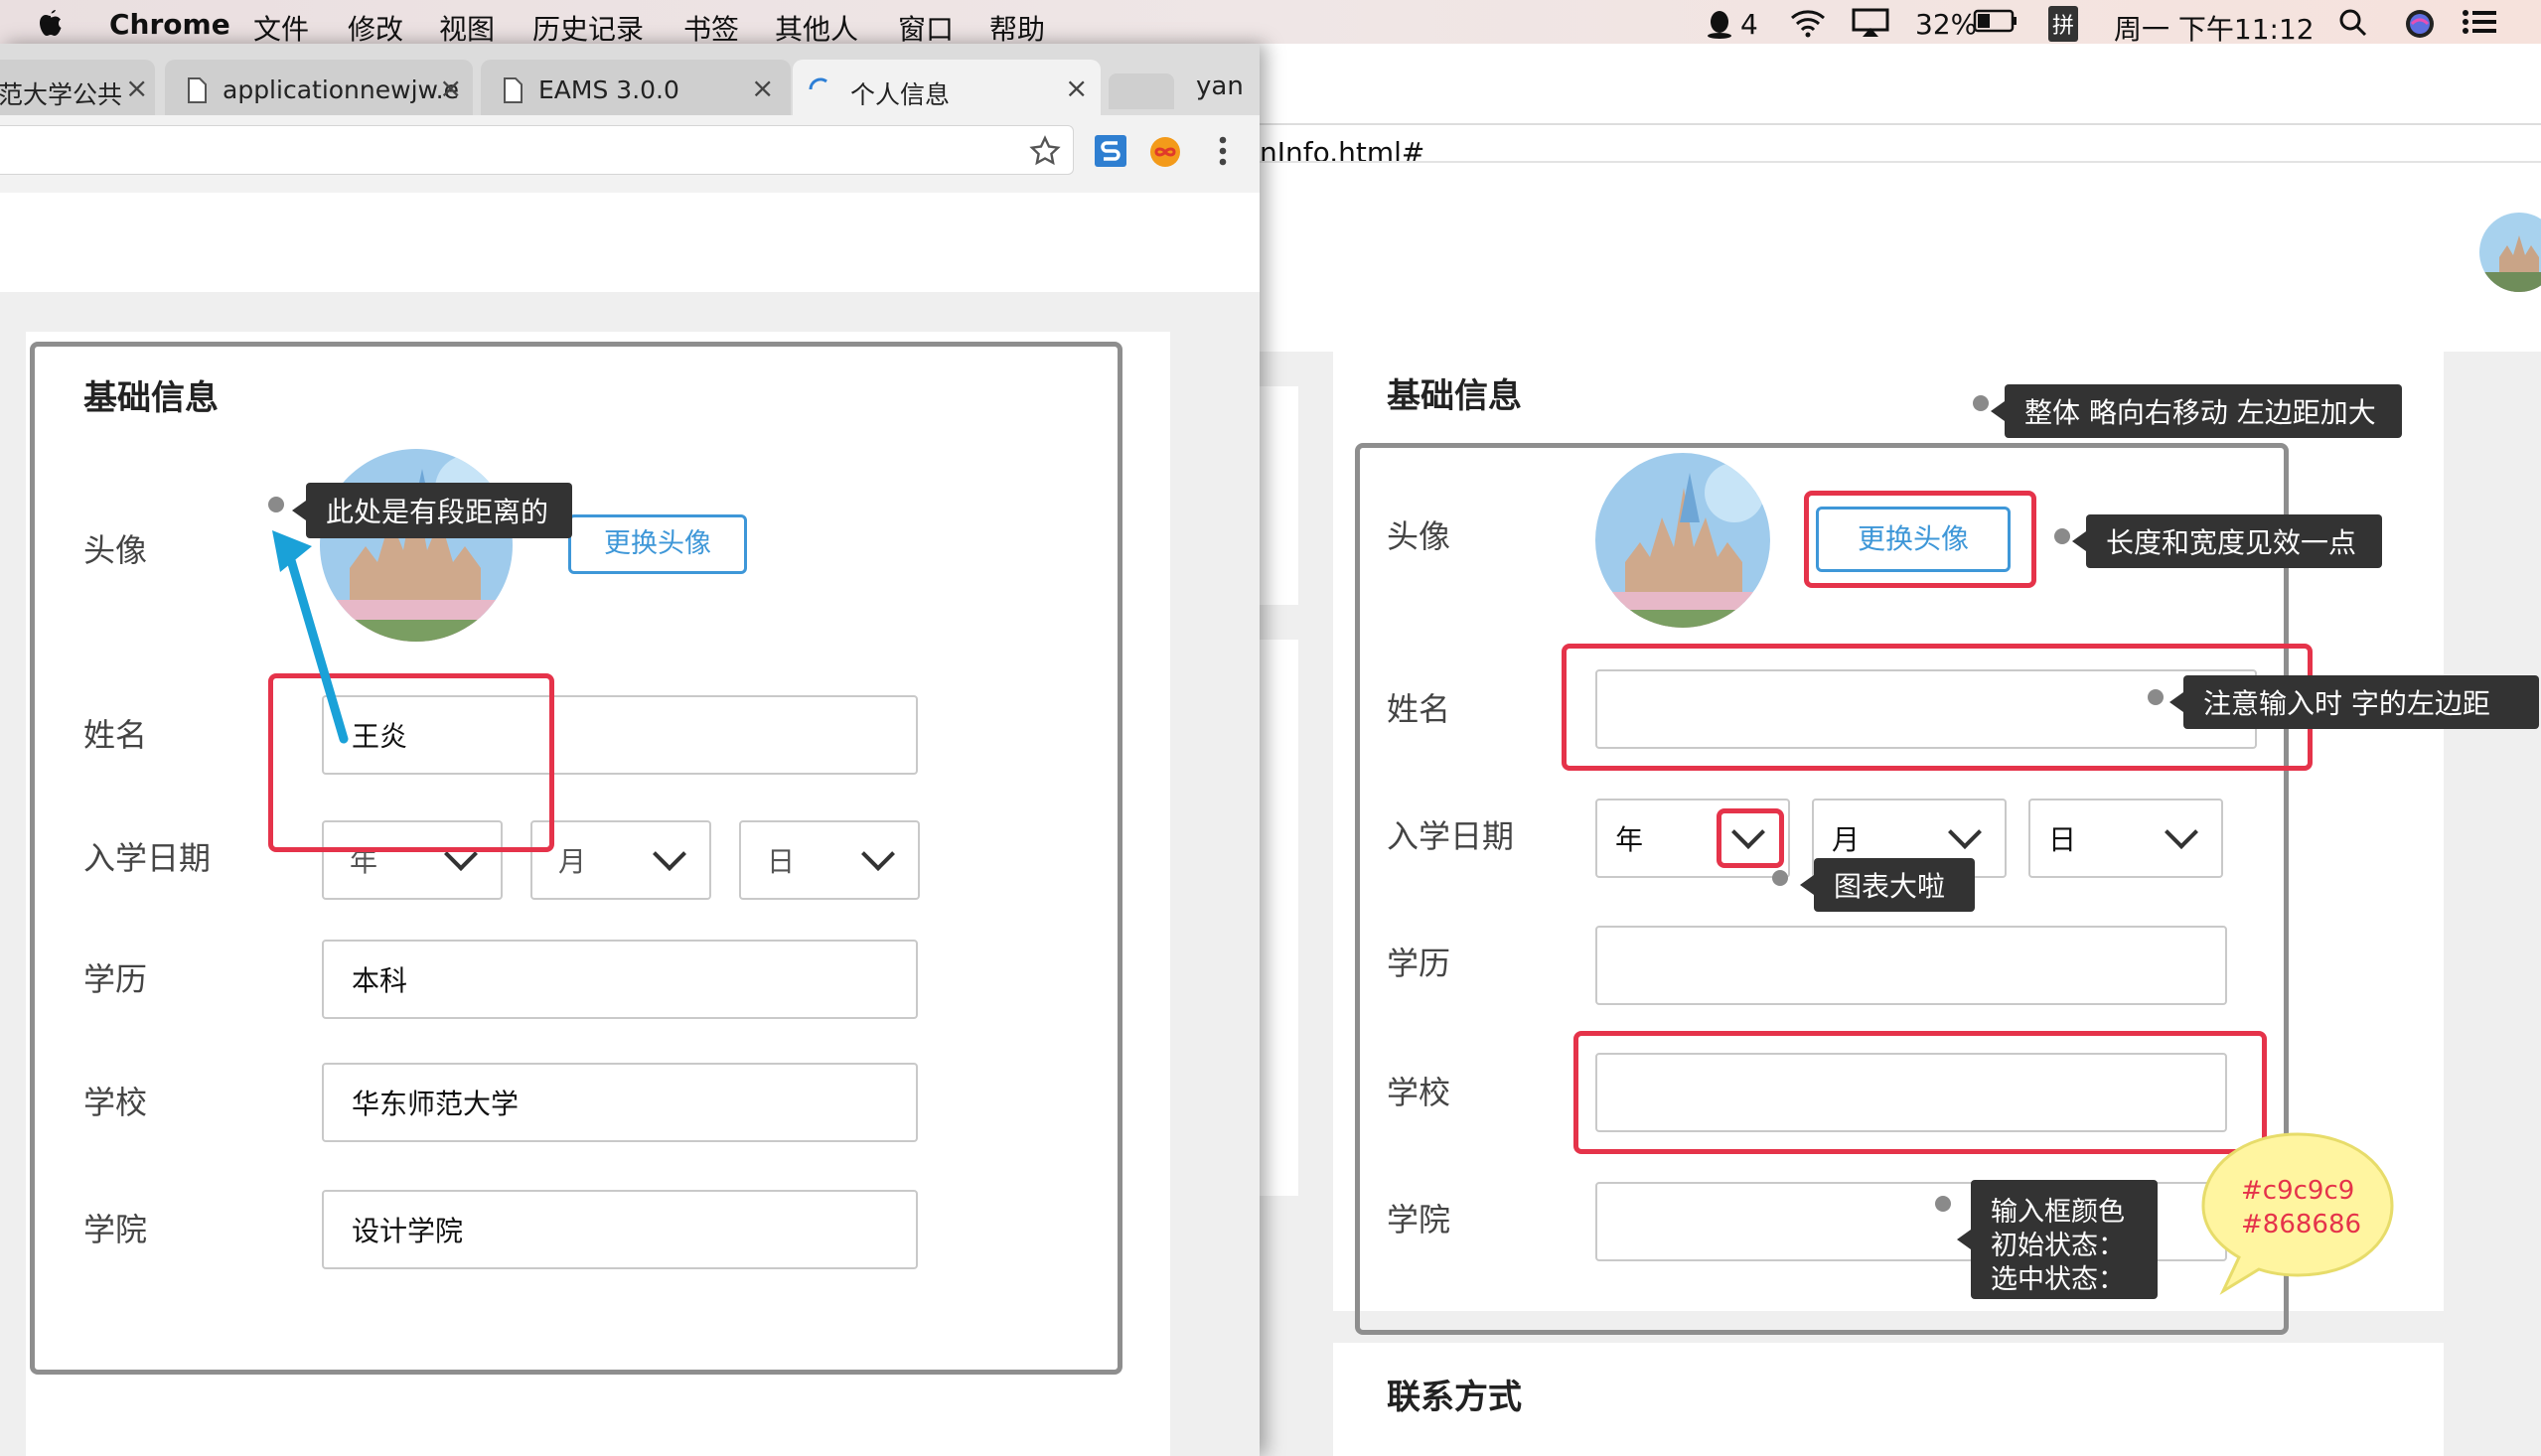  I want to click on extension-infinity-icon, so click(1165, 154).